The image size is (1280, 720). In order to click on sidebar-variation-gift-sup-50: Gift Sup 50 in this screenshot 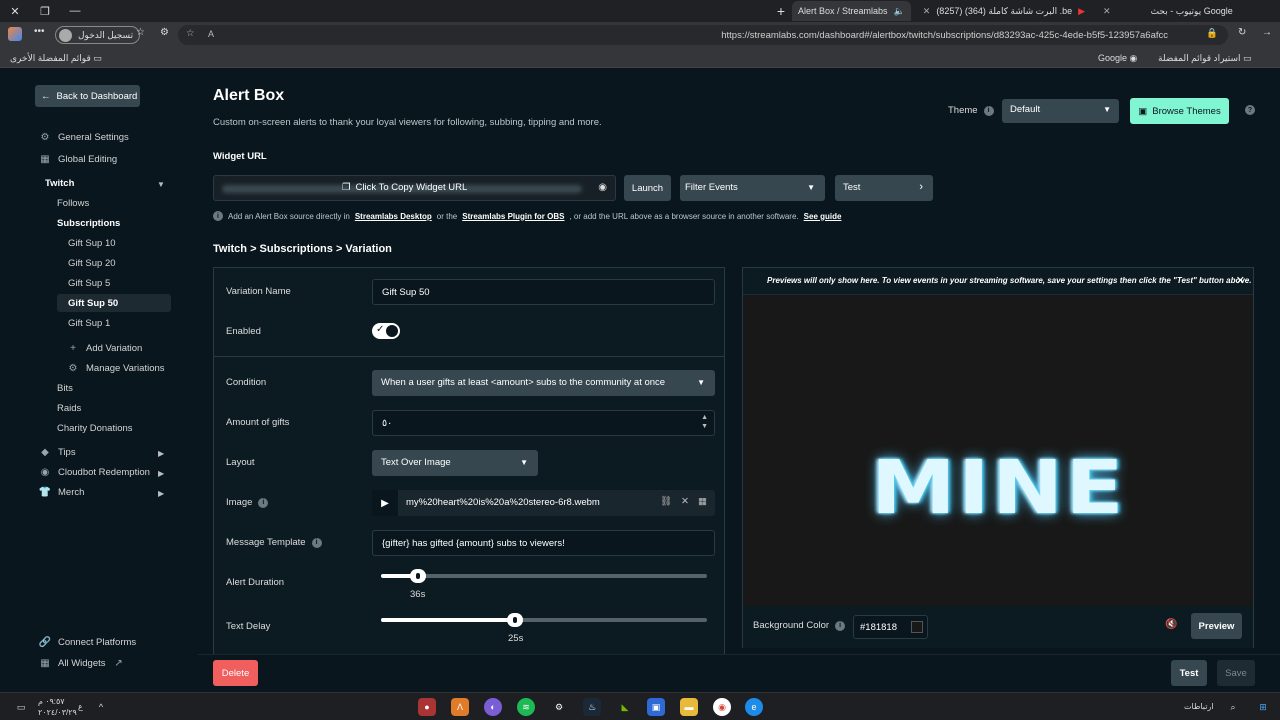, I will do `click(93, 303)`.